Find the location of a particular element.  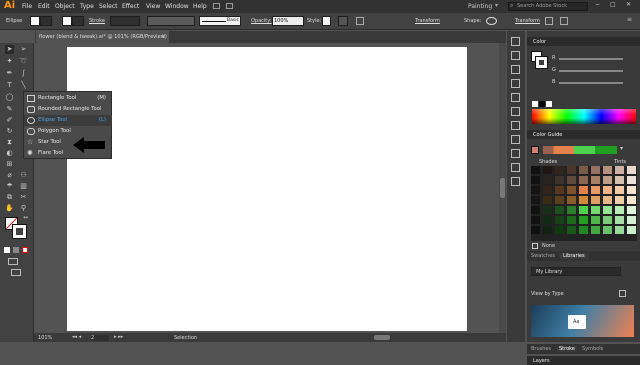

pathfinder-icon is located at coordinates (515, 181).